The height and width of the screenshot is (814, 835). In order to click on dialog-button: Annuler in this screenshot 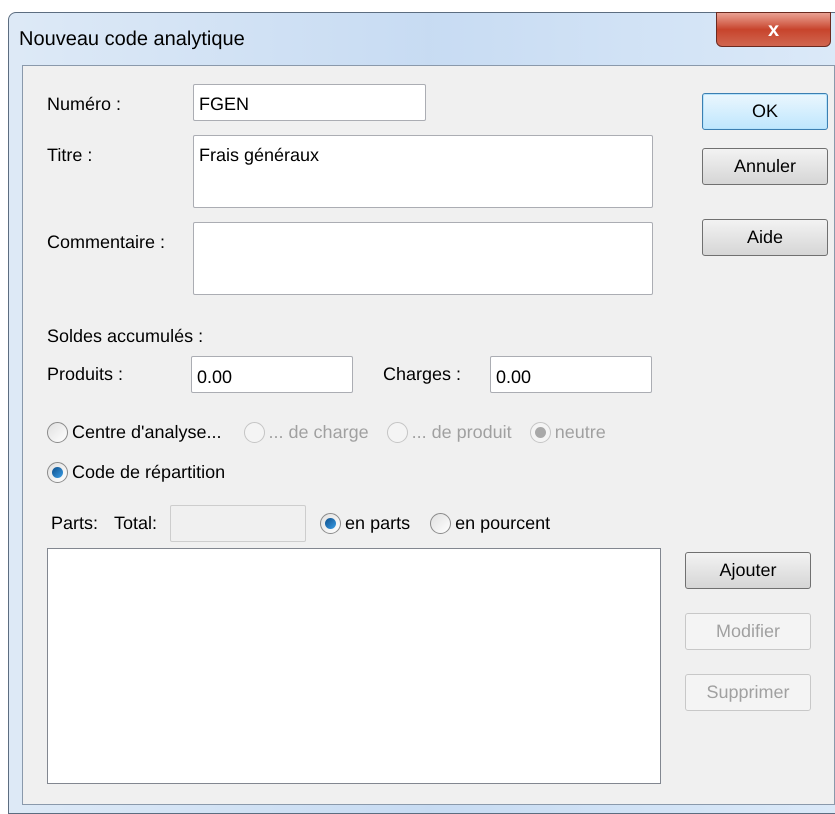, I will do `click(765, 166)`.